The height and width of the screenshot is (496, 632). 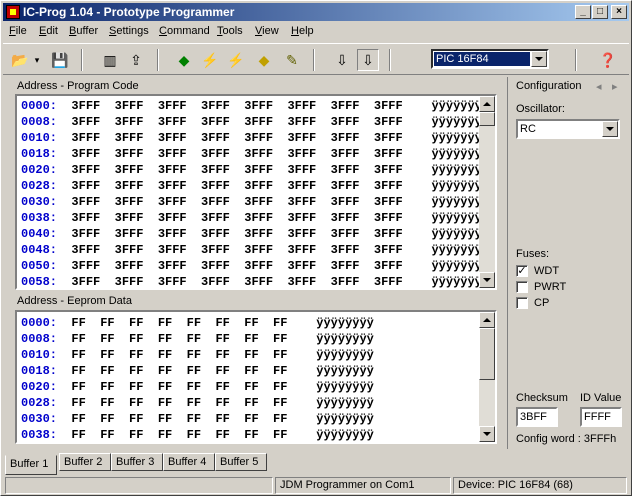 I want to click on view-hex-icon: ⇩, so click(x=342, y=60).